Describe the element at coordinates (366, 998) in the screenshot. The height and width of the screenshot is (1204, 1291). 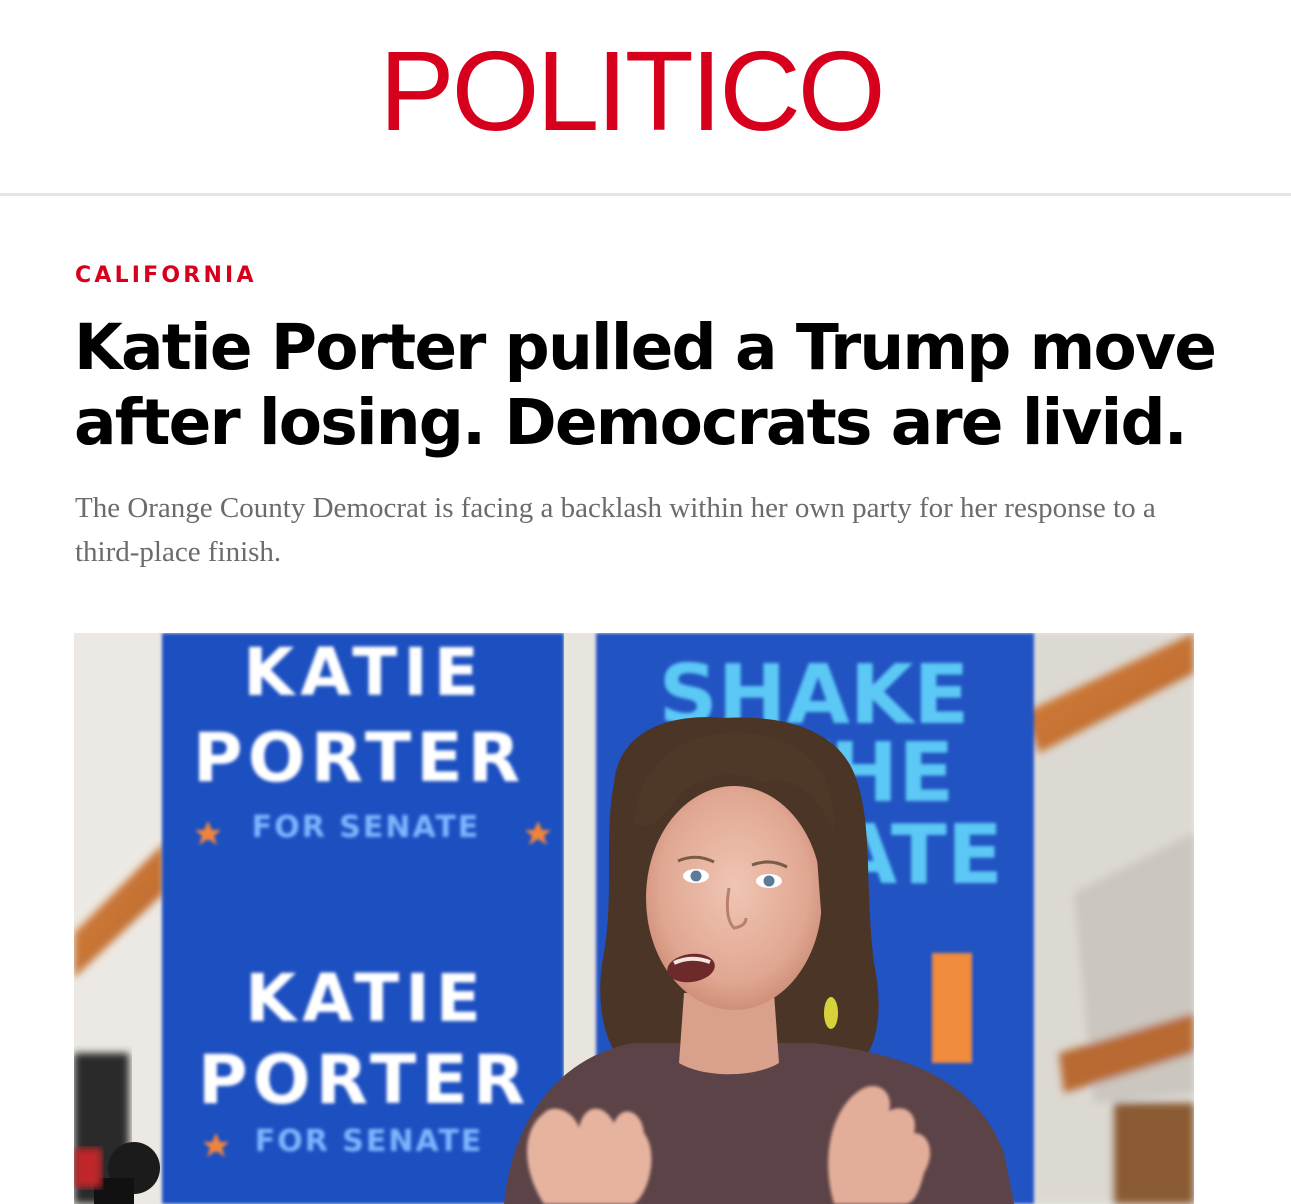
I see `sign-left-lower-line1: KATIE` at that location.